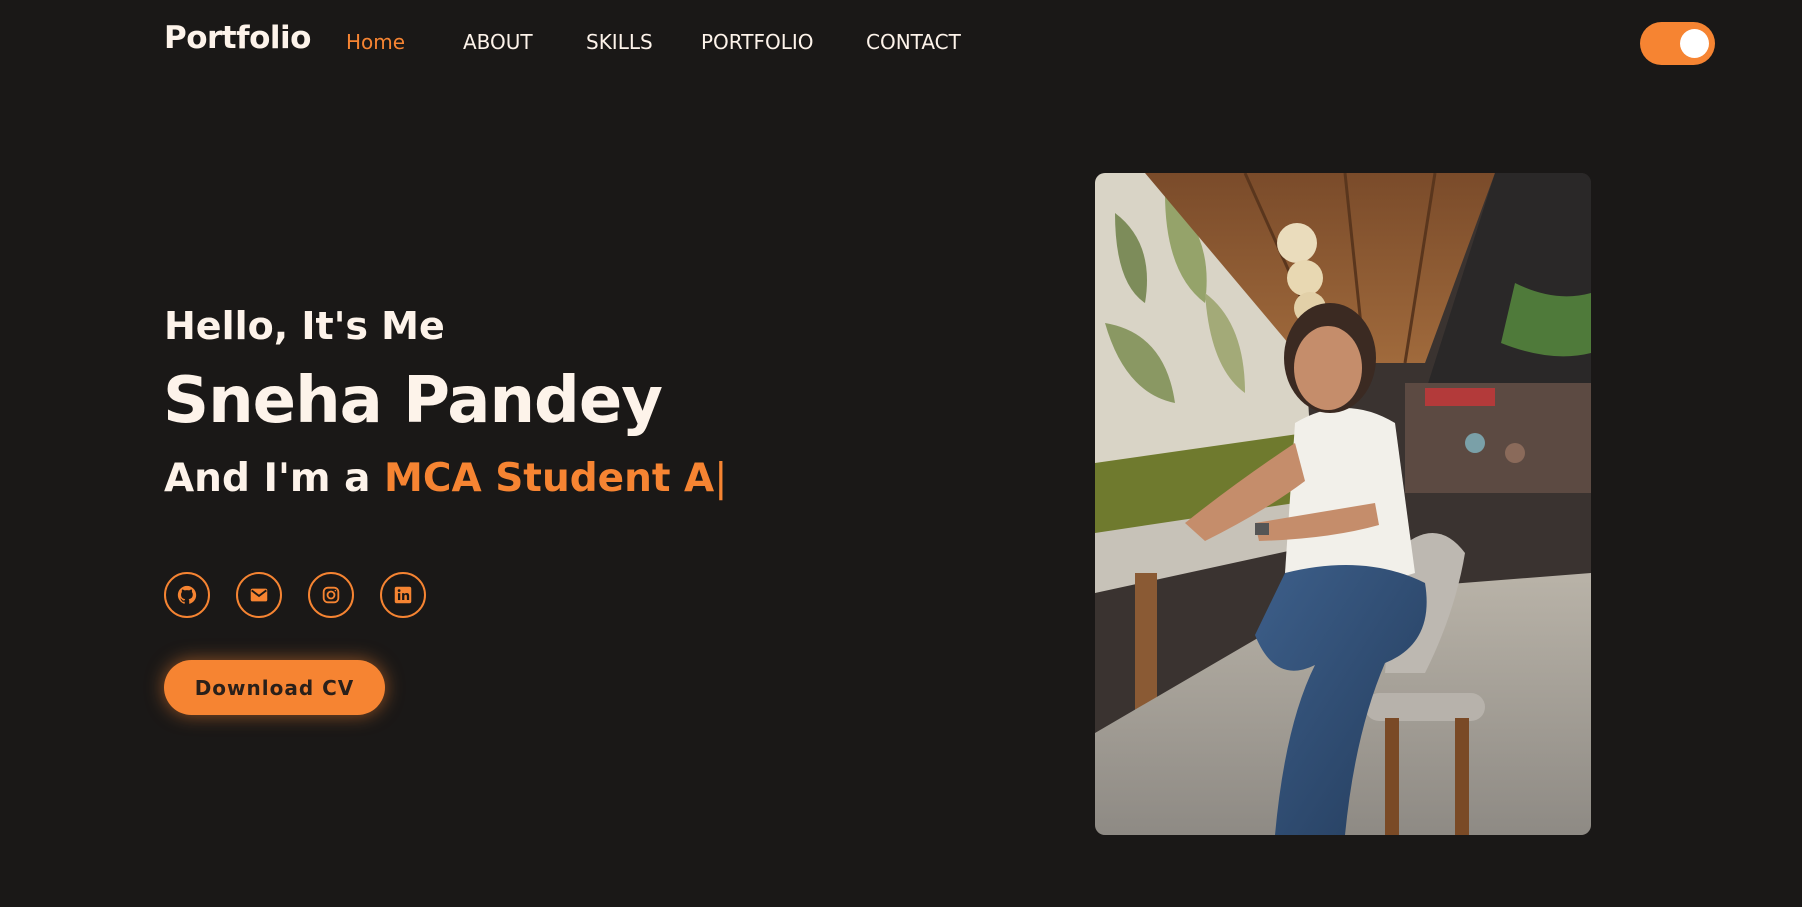 This screenshot has height=907, width=1802. Describe the element at coordinates (237, 38) in the screenshot. I see `site-logo: Portfolio` at that location.